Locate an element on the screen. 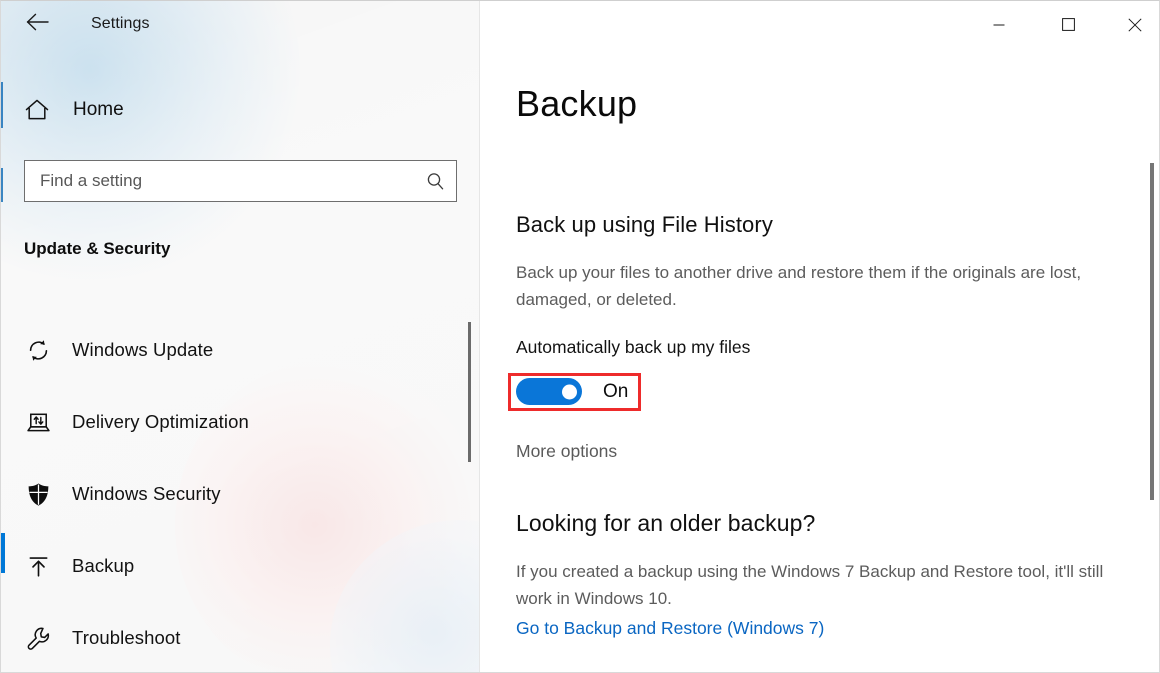 Image resolution: width=1160 pixels, height=673 pixels. minimize-icon is located at coordinates (999, 27).